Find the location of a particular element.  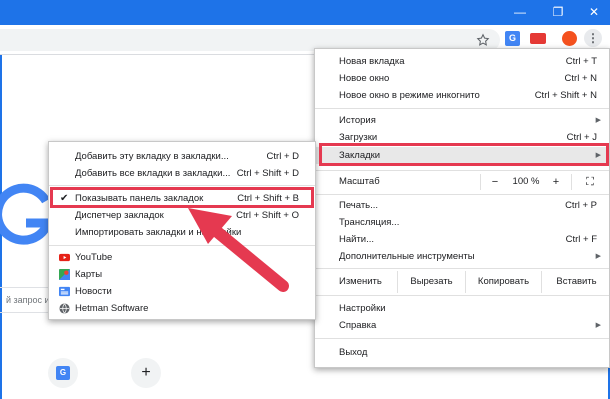

globe-icon is located at coordinates (64, 308).